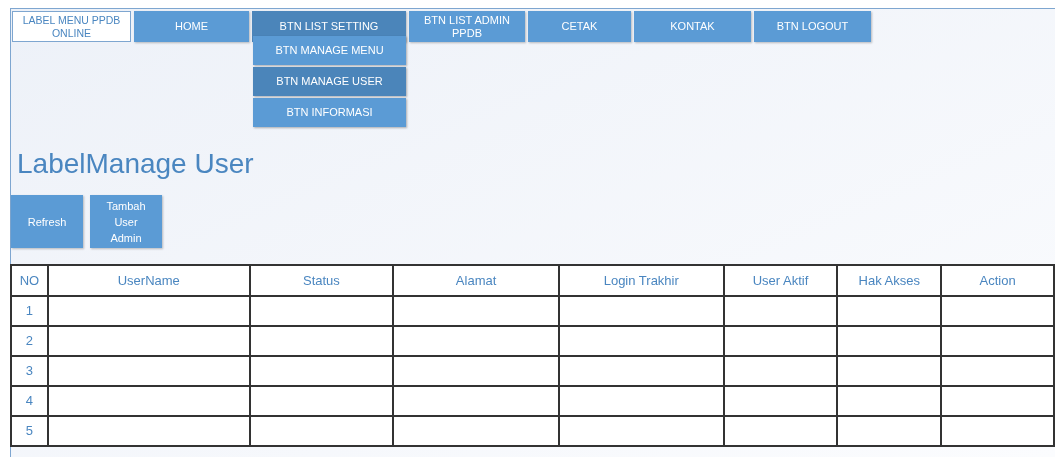 This screenshot has height=457, width=1055. What do you see at coordinates (329, 50) in the screenshot?
I see `menu-item: BTN MANAGE MENU` at bounding box center [329, 50].